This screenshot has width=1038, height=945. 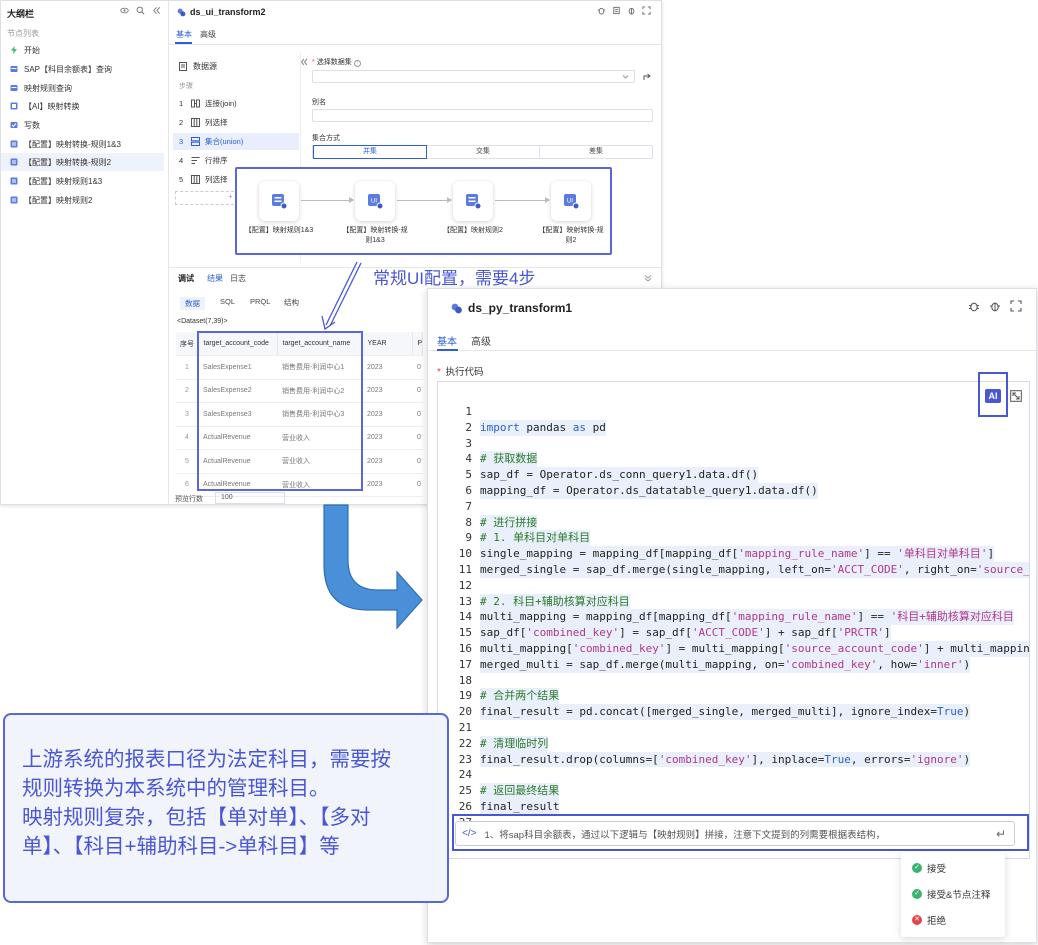 I want to click on fullscreen-icon, so click(x=1016, y=306).